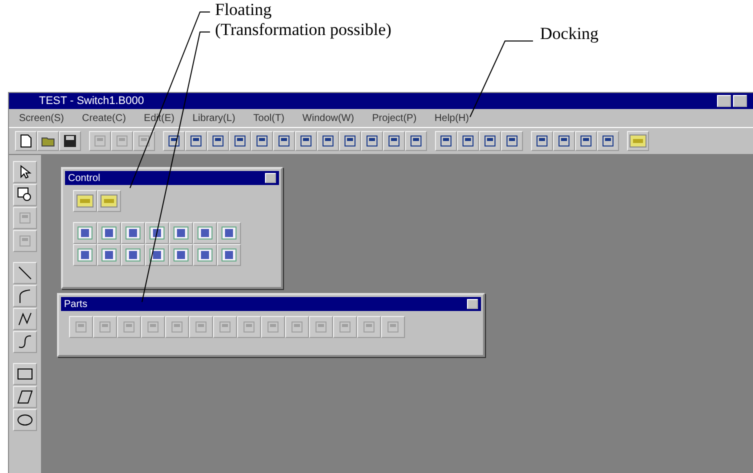  I want to click on menu-item: Help(H), so click(451, 118).